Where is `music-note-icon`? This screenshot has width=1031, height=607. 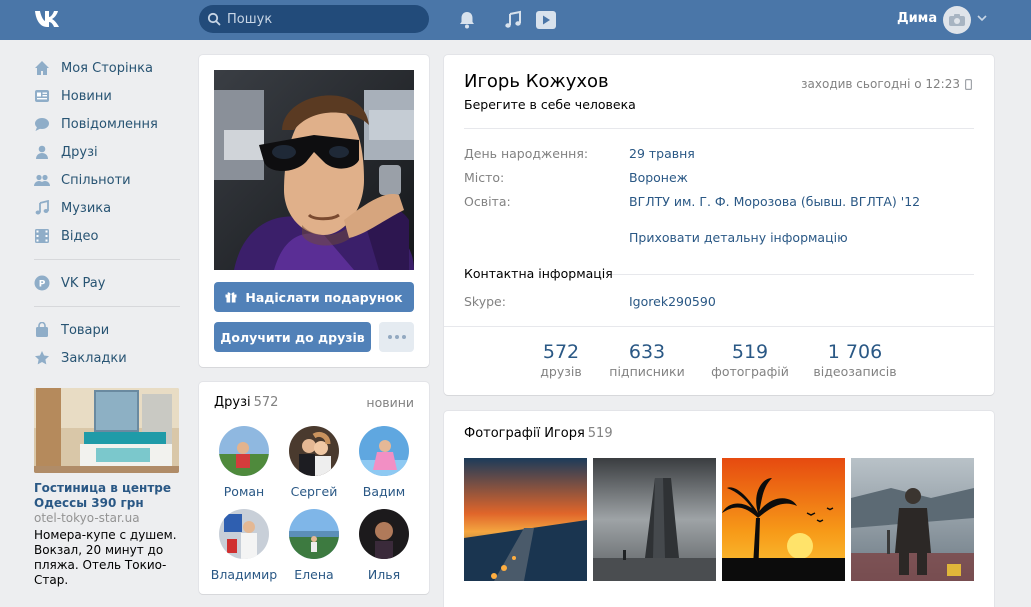
music-note-icon is located at coordinates (513, 20).